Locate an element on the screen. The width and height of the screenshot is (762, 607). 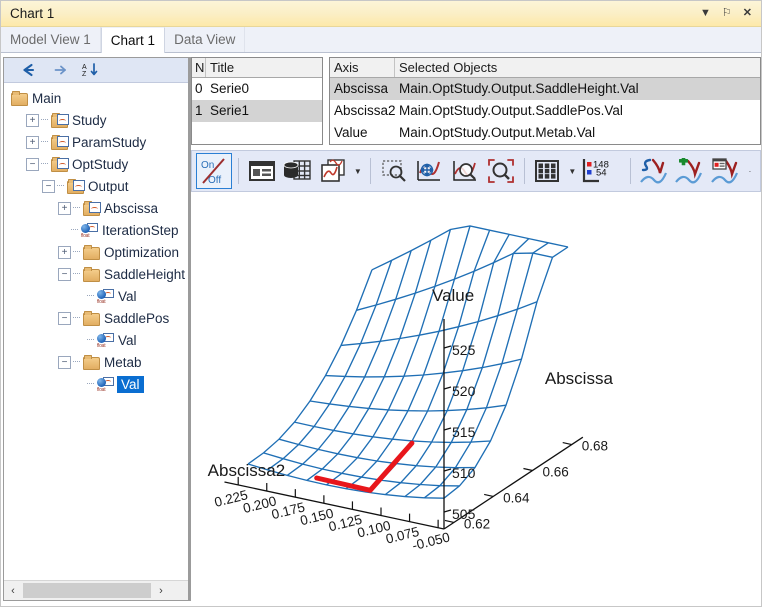
table-row: 1 Serie1 is located at coordinates (257, 111).